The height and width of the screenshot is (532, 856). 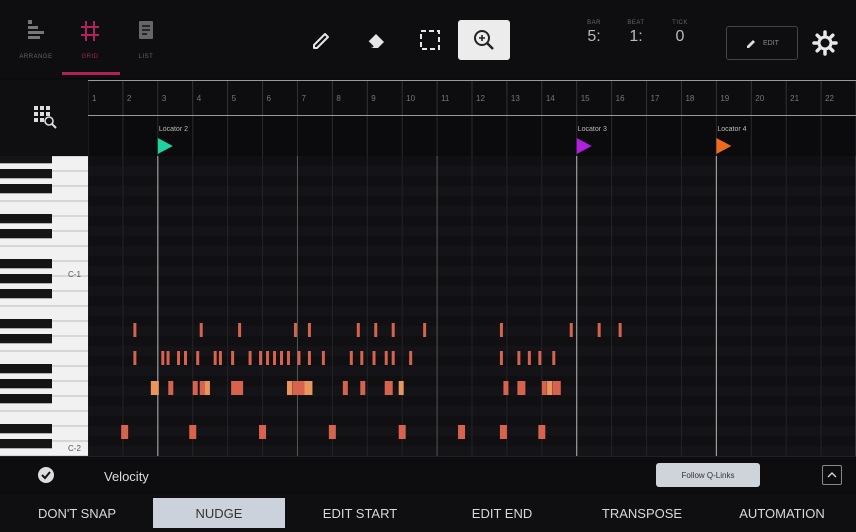 I want to click on mode-arrange-button: ARRANGE, so click(x=36, y=43).